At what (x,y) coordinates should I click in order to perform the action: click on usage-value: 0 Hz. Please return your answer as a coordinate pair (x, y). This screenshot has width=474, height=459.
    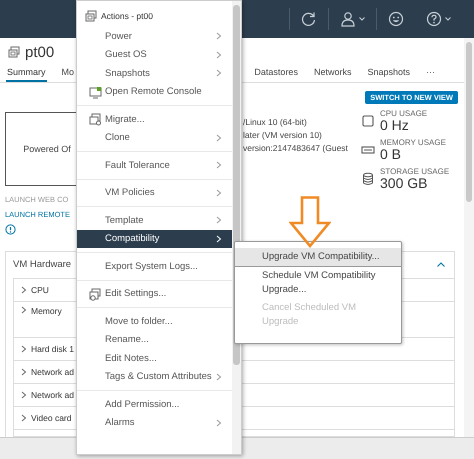
    Looking at the image, I should click on (395, 125).